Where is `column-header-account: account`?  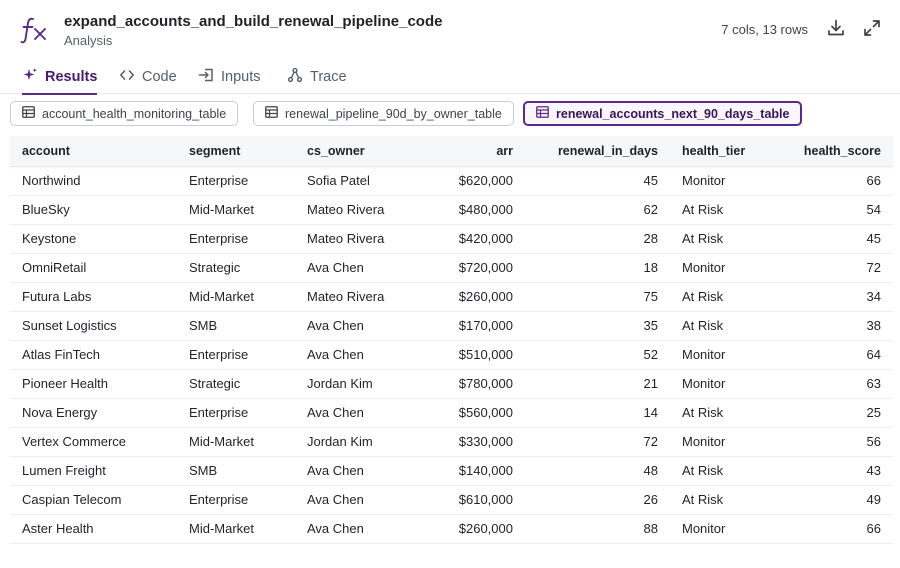 column-header-account: account is located at coordinates (93, 151).